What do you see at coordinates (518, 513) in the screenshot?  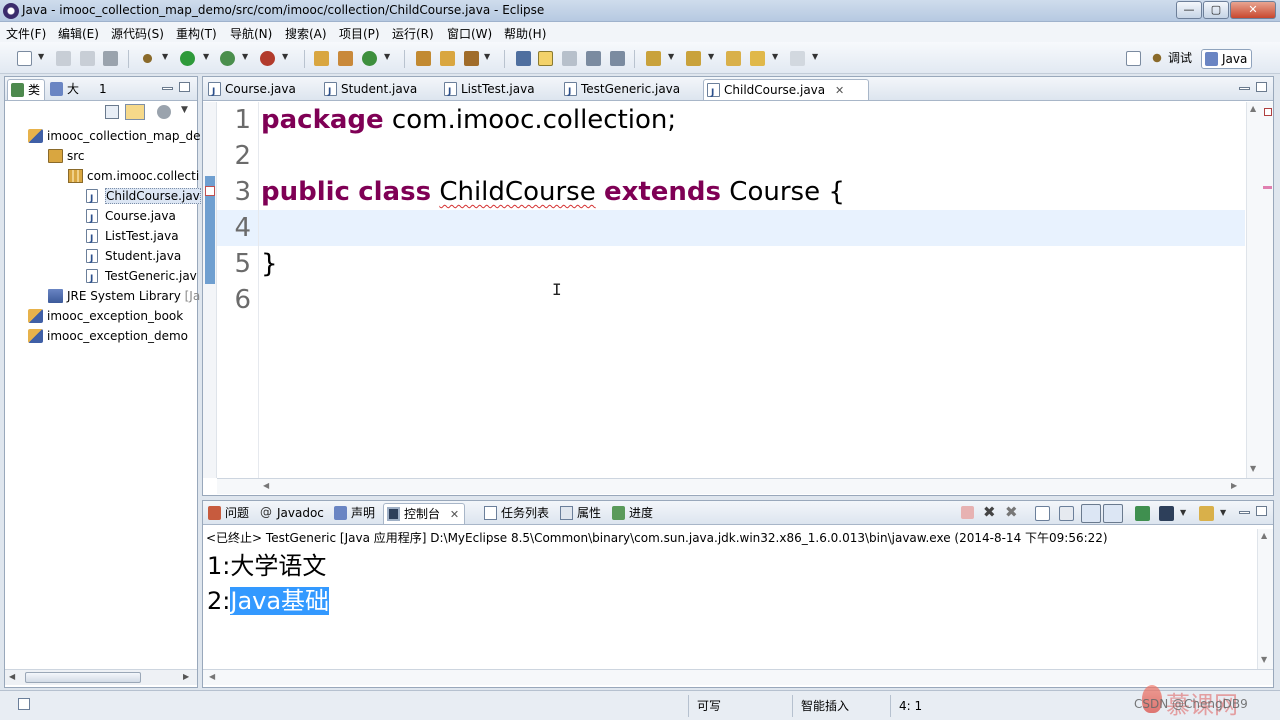 I see `tab-tasks: 任务列表` at bounding box center [518, 513].